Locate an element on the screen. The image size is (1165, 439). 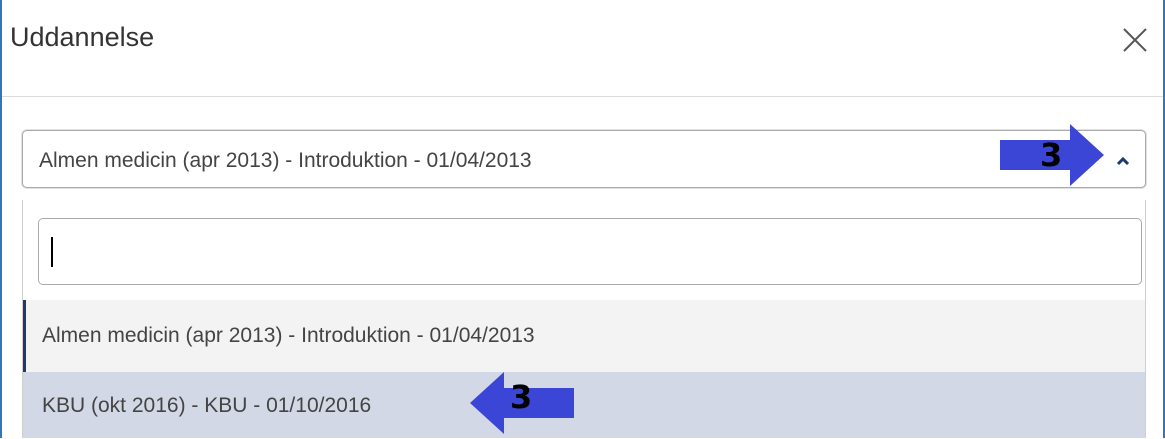
annotation-arrow-left: 3 is located at coordinates (522, 403).